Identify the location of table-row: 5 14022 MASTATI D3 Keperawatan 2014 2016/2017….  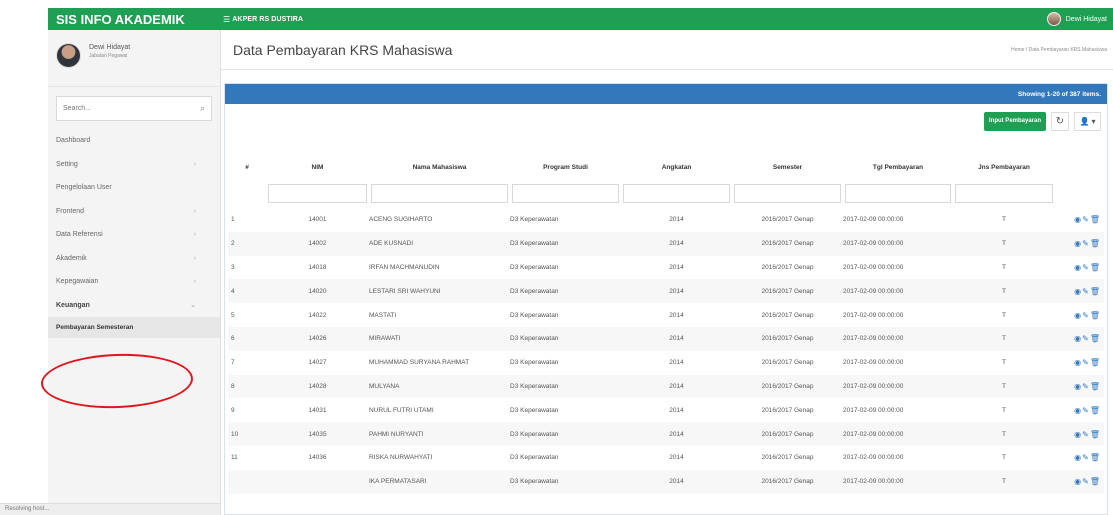
(666, 315).